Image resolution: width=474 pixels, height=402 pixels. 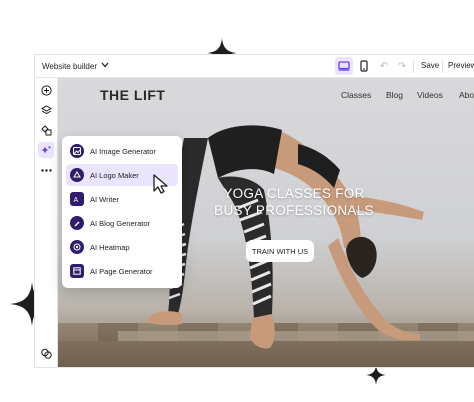 What do you see at coordinates (394, 95) in the screenshot?
I see `nav-item-blog: Blog` at bounding box center [394, 95].